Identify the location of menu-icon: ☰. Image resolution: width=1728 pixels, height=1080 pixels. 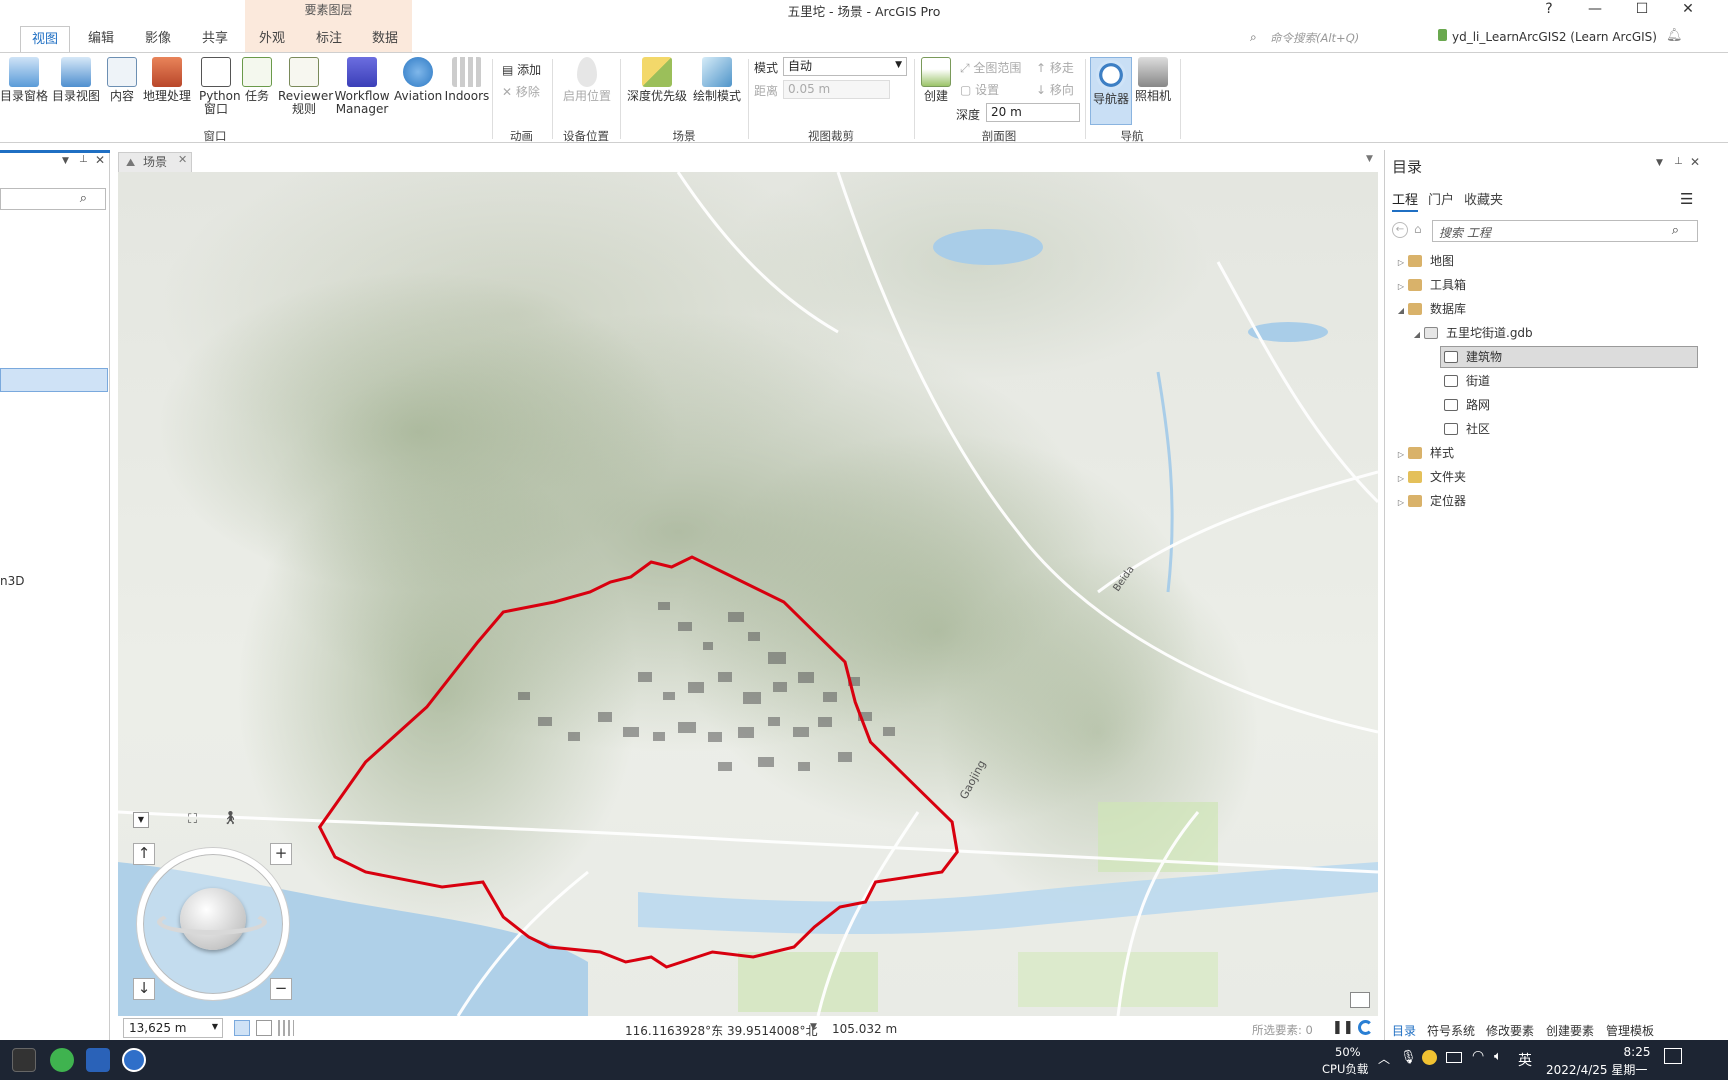
(1686, 199).